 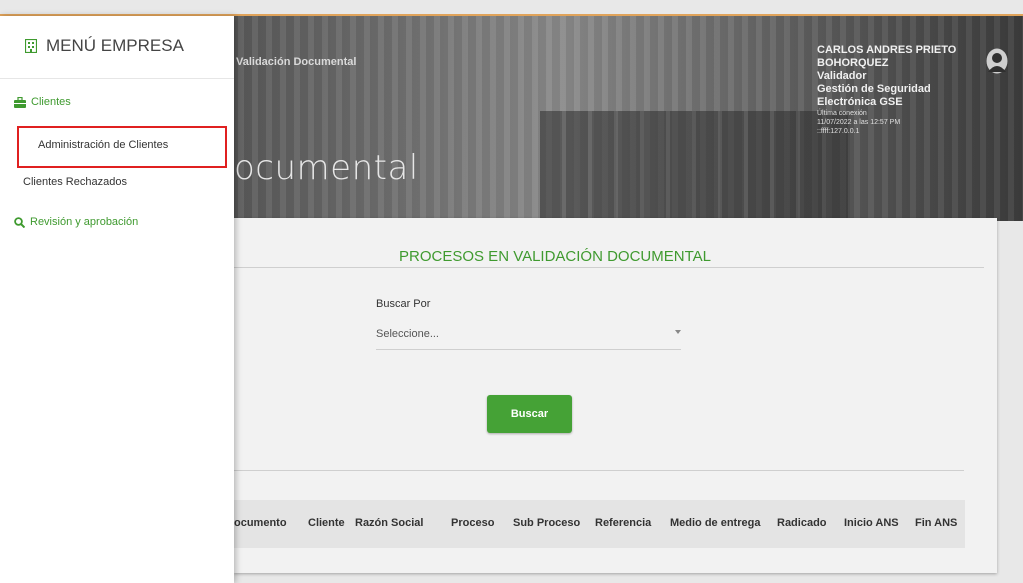 I want to click on user-avatar-icon, so click(x=997, y=61).